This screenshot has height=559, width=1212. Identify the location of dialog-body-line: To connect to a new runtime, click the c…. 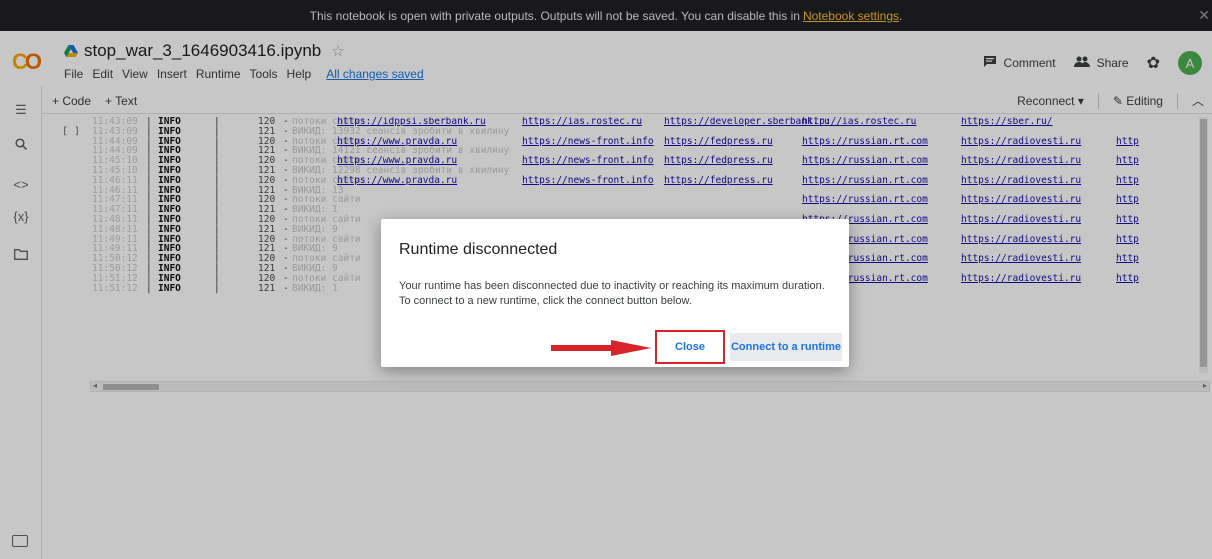
(545, 301).